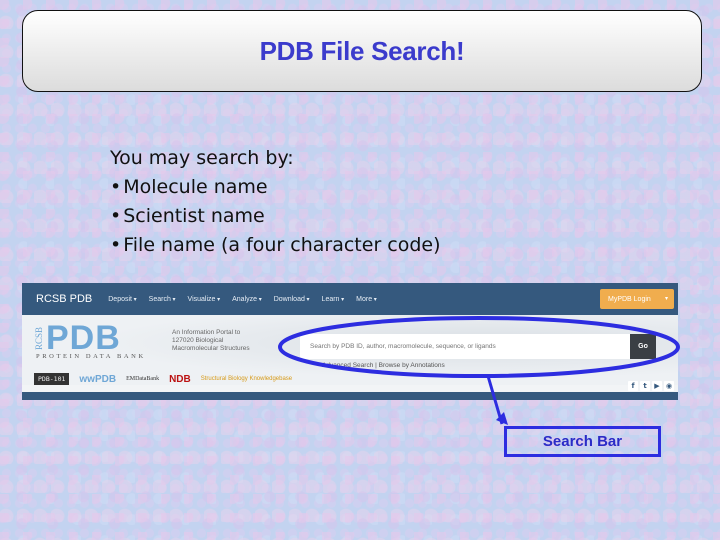 The image size is (720, 540). Describe the element at coordinates (180, 379) in the screenshot. I see `ndb-logo: NDB` at that location.